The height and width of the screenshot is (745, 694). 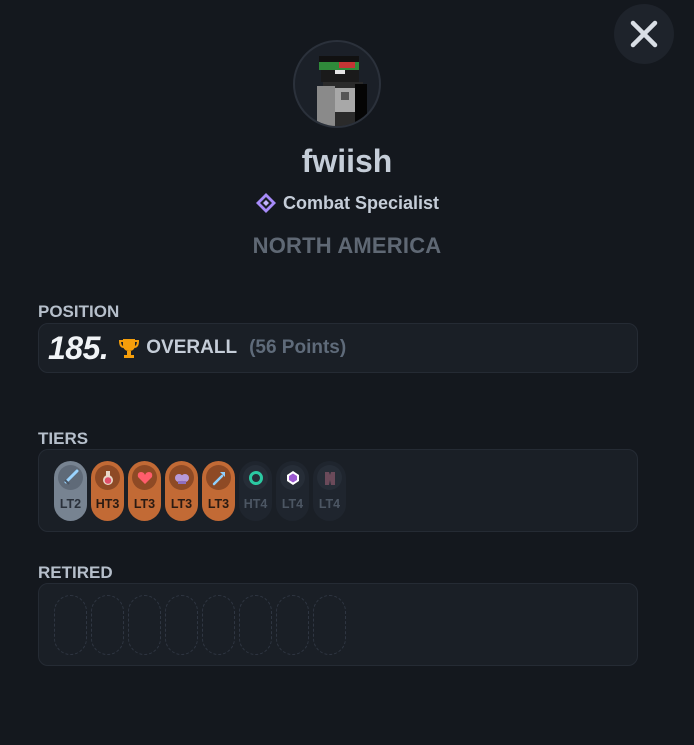 What do you see at coordinates (218, 477) in the screenshot?
I see `axe-icon` at bounding box center [218, 477].